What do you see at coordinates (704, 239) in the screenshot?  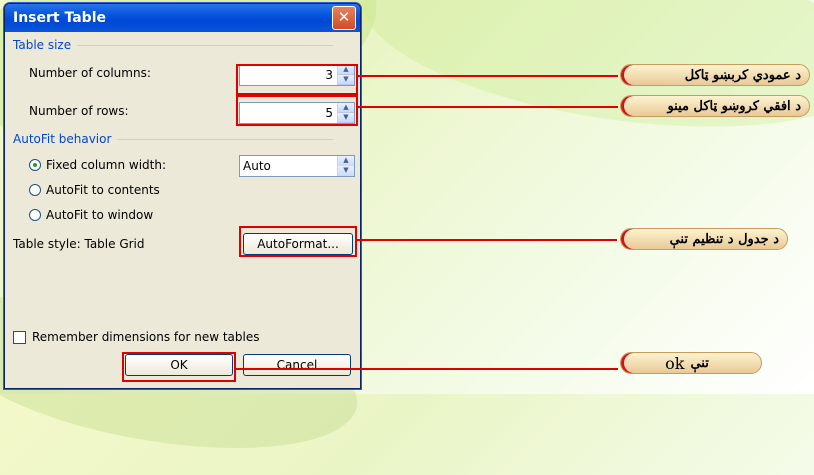 I see `style-callout: د جدول د تنظیم تنې` at bounding box center [704, 239].